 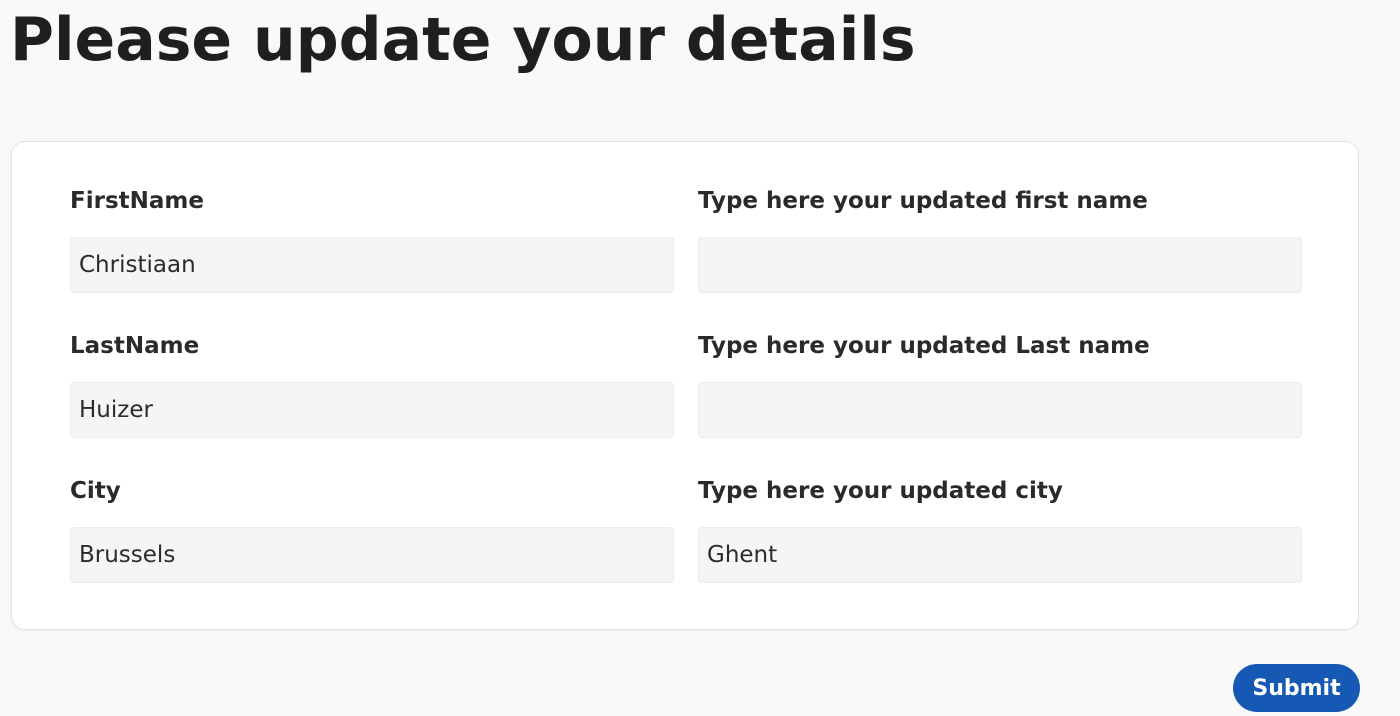 What do you see at coordinates (1296, 688) in the screenshot?
I see `submit-button: Submit` at bounding box center [1296, 688].